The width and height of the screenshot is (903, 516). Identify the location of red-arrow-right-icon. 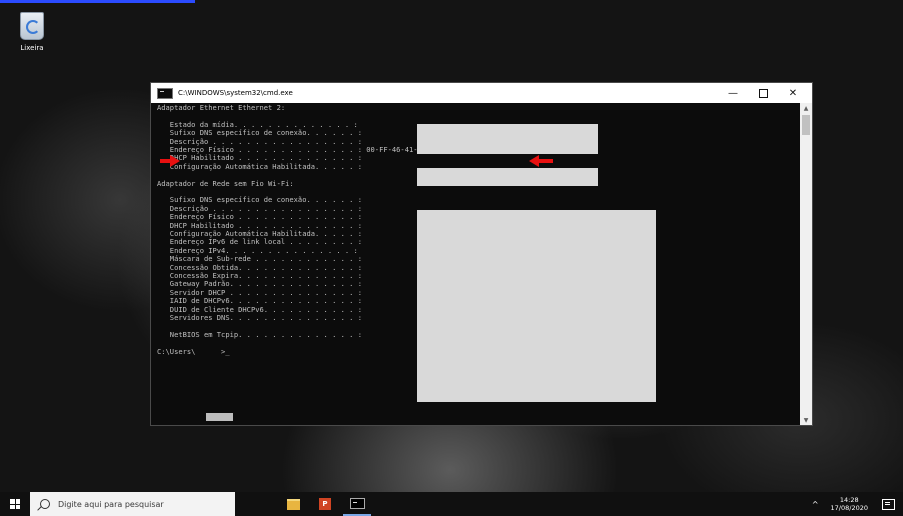
(170, 161).